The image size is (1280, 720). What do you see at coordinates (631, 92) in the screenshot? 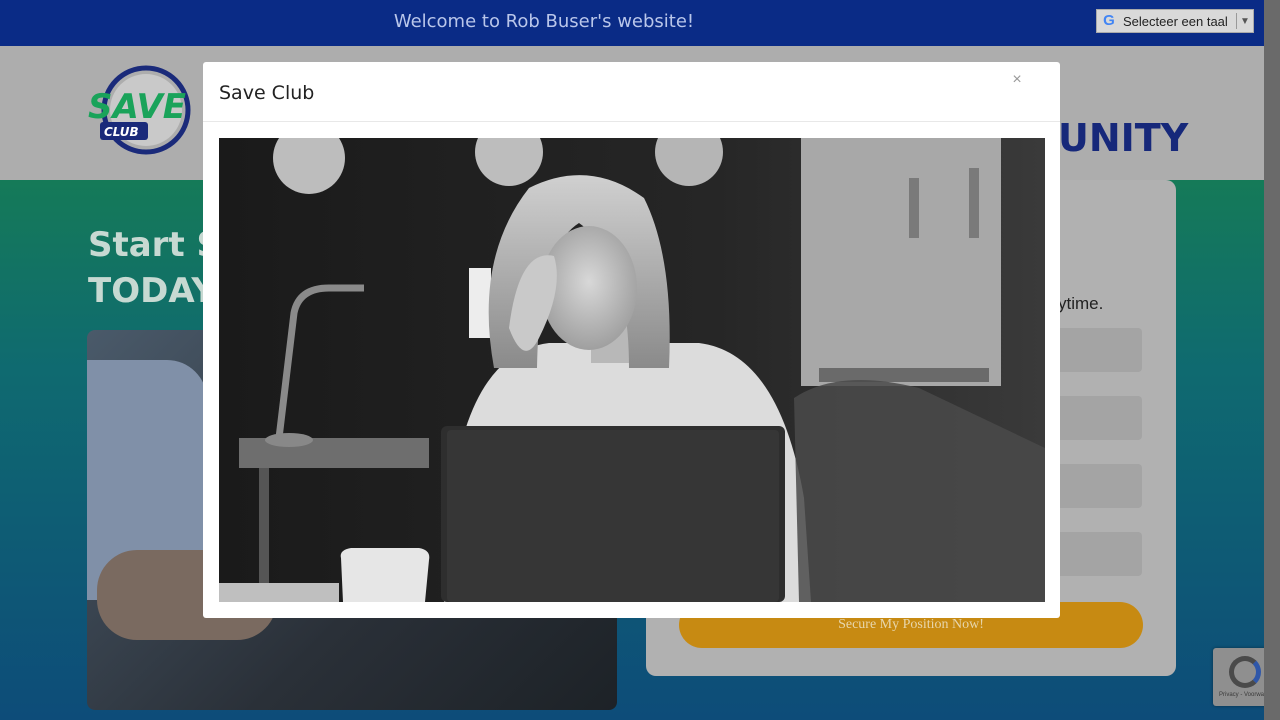
I see `modal-header: Save Club ×` at bounding box center [631, 92].